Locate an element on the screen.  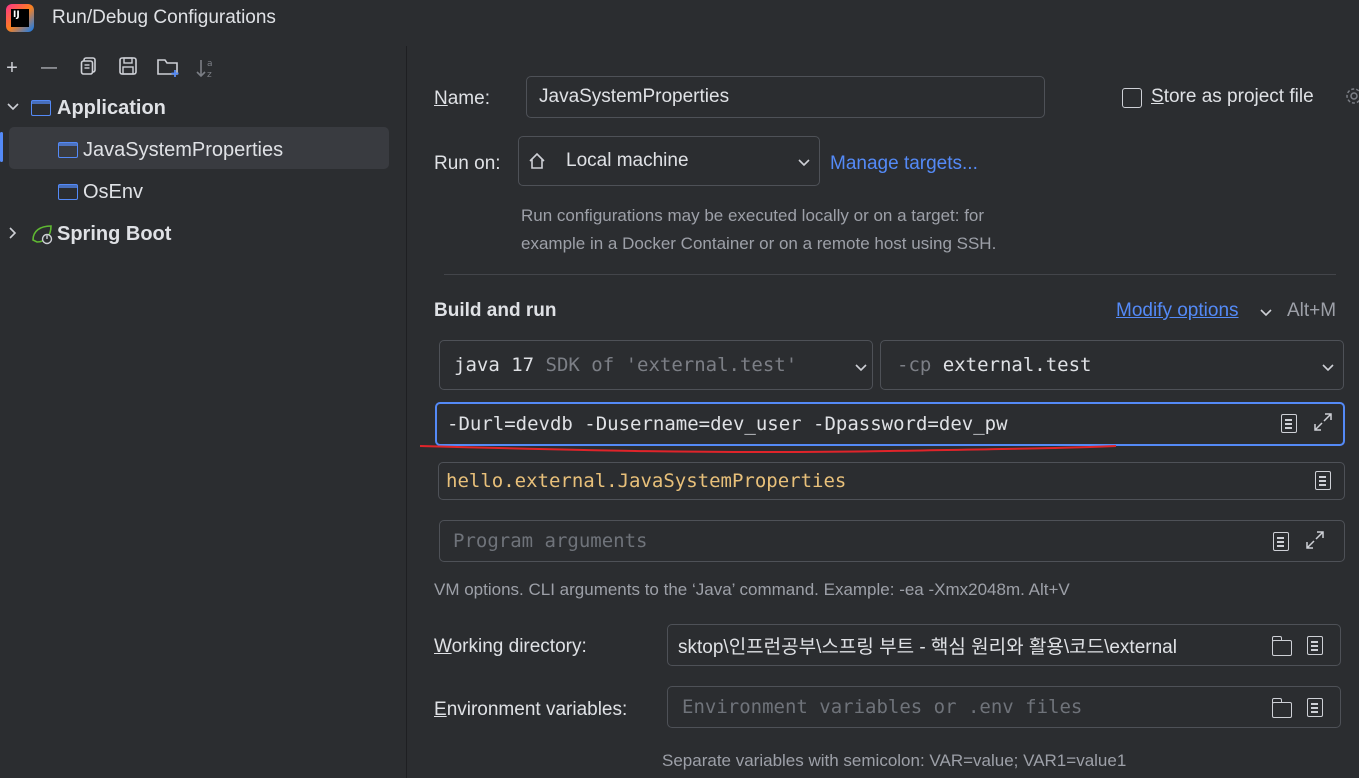
red-annotation-underline is located at coordinates (768, 449).